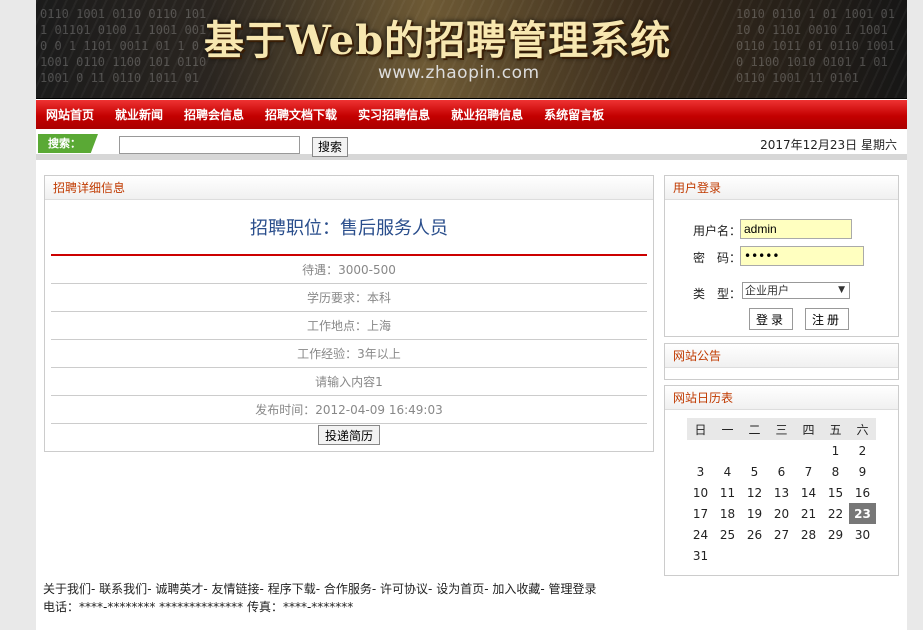 This screenshot has height=630, width=923. I want to click on calendar-panel-title: 网站日历表, so click(781, 398).